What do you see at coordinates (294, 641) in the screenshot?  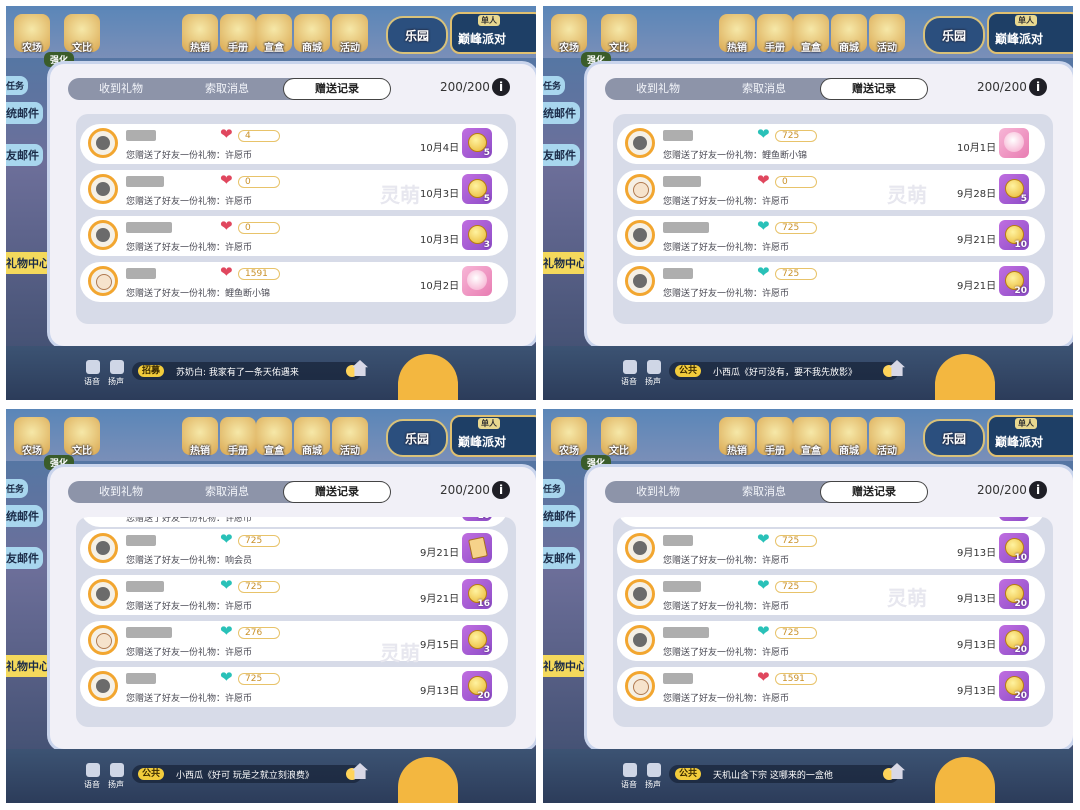 I see `gift-record-row: ❤ 276 您赠送了好友一份礼物：许愿币 9月15日 3` at bounding box center [294, 641].